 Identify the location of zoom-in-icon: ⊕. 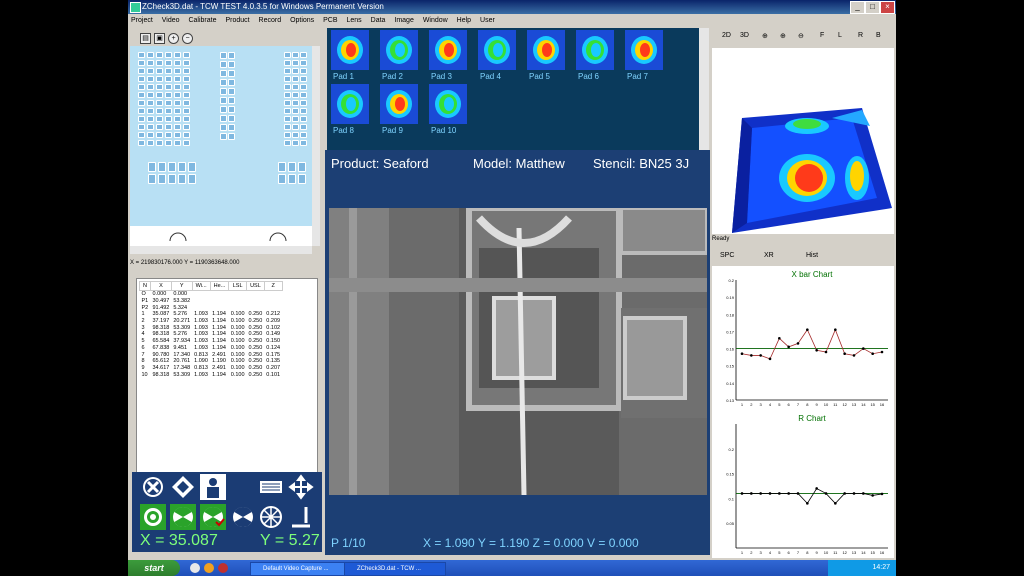
(765, 36).